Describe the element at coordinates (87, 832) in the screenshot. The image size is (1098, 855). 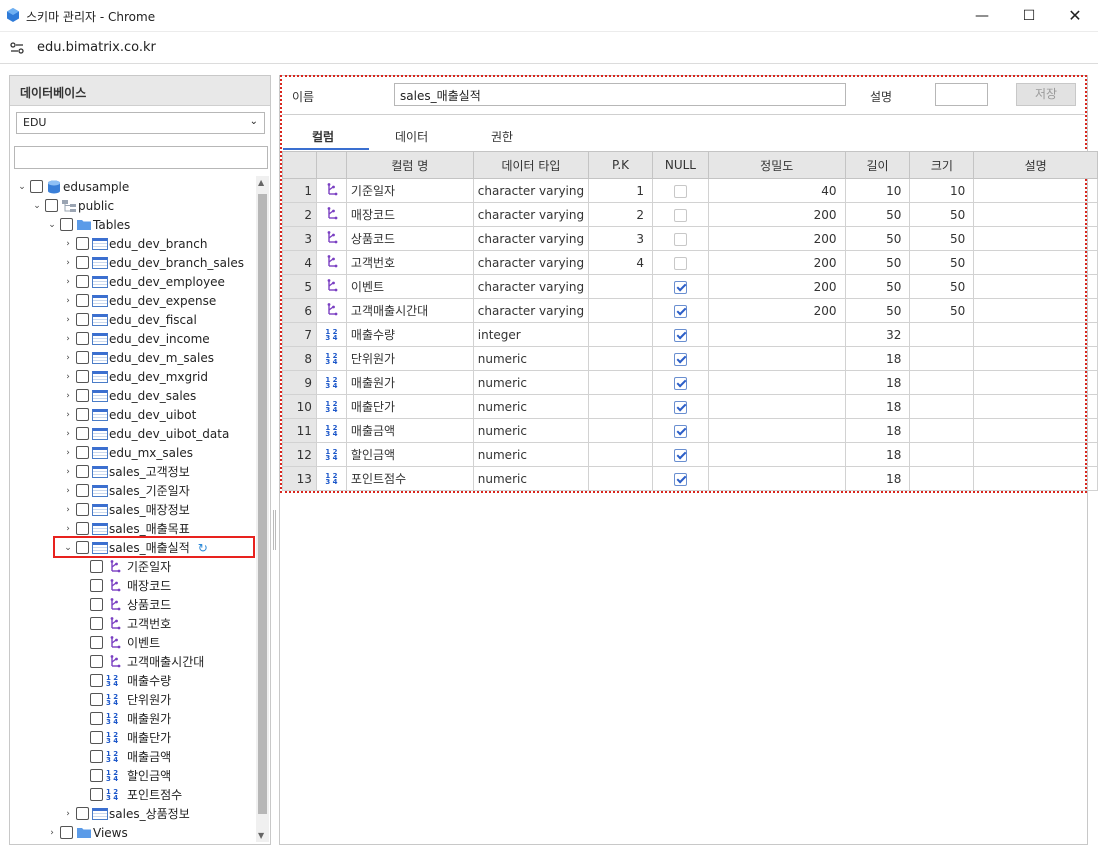
I see `tree-node: › Views` at that location.